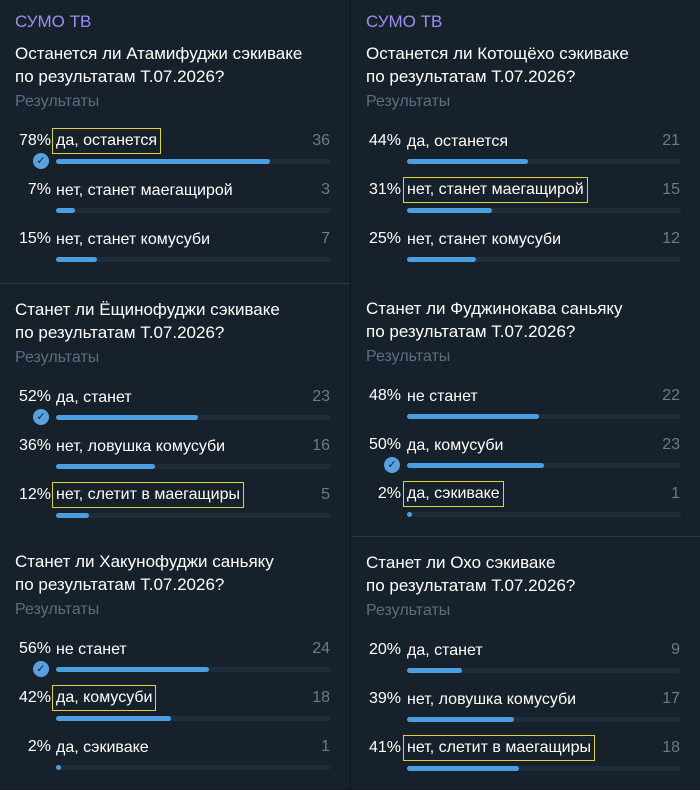 This screenshot has height=790, width=700. Describe the element at coordinates (499, 748) in the screenshot. I see `option-label: нет, слетит в маегащиры` at that location.